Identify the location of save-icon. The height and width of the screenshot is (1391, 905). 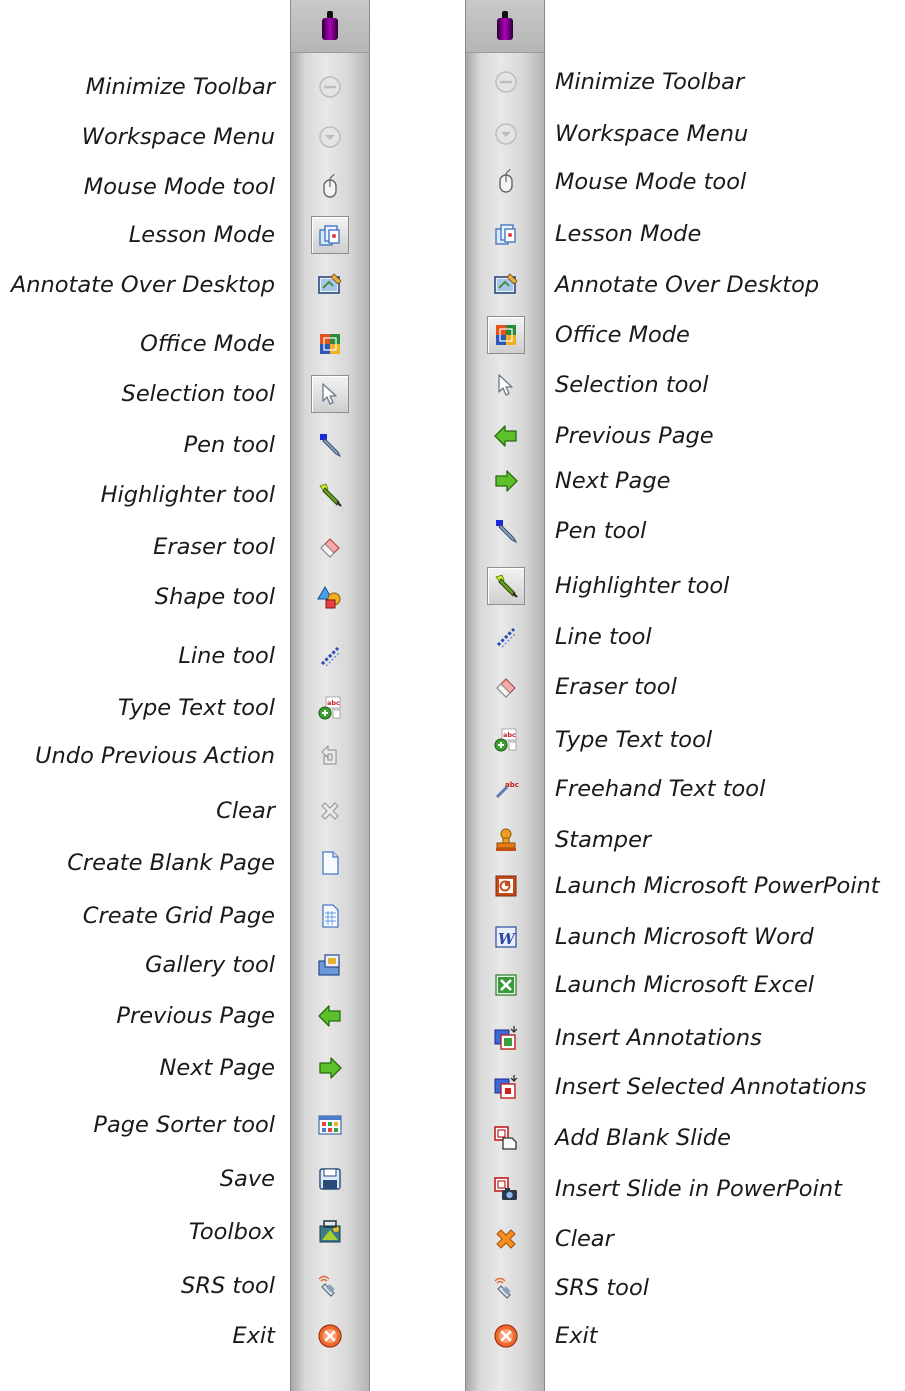
(330, 1179).